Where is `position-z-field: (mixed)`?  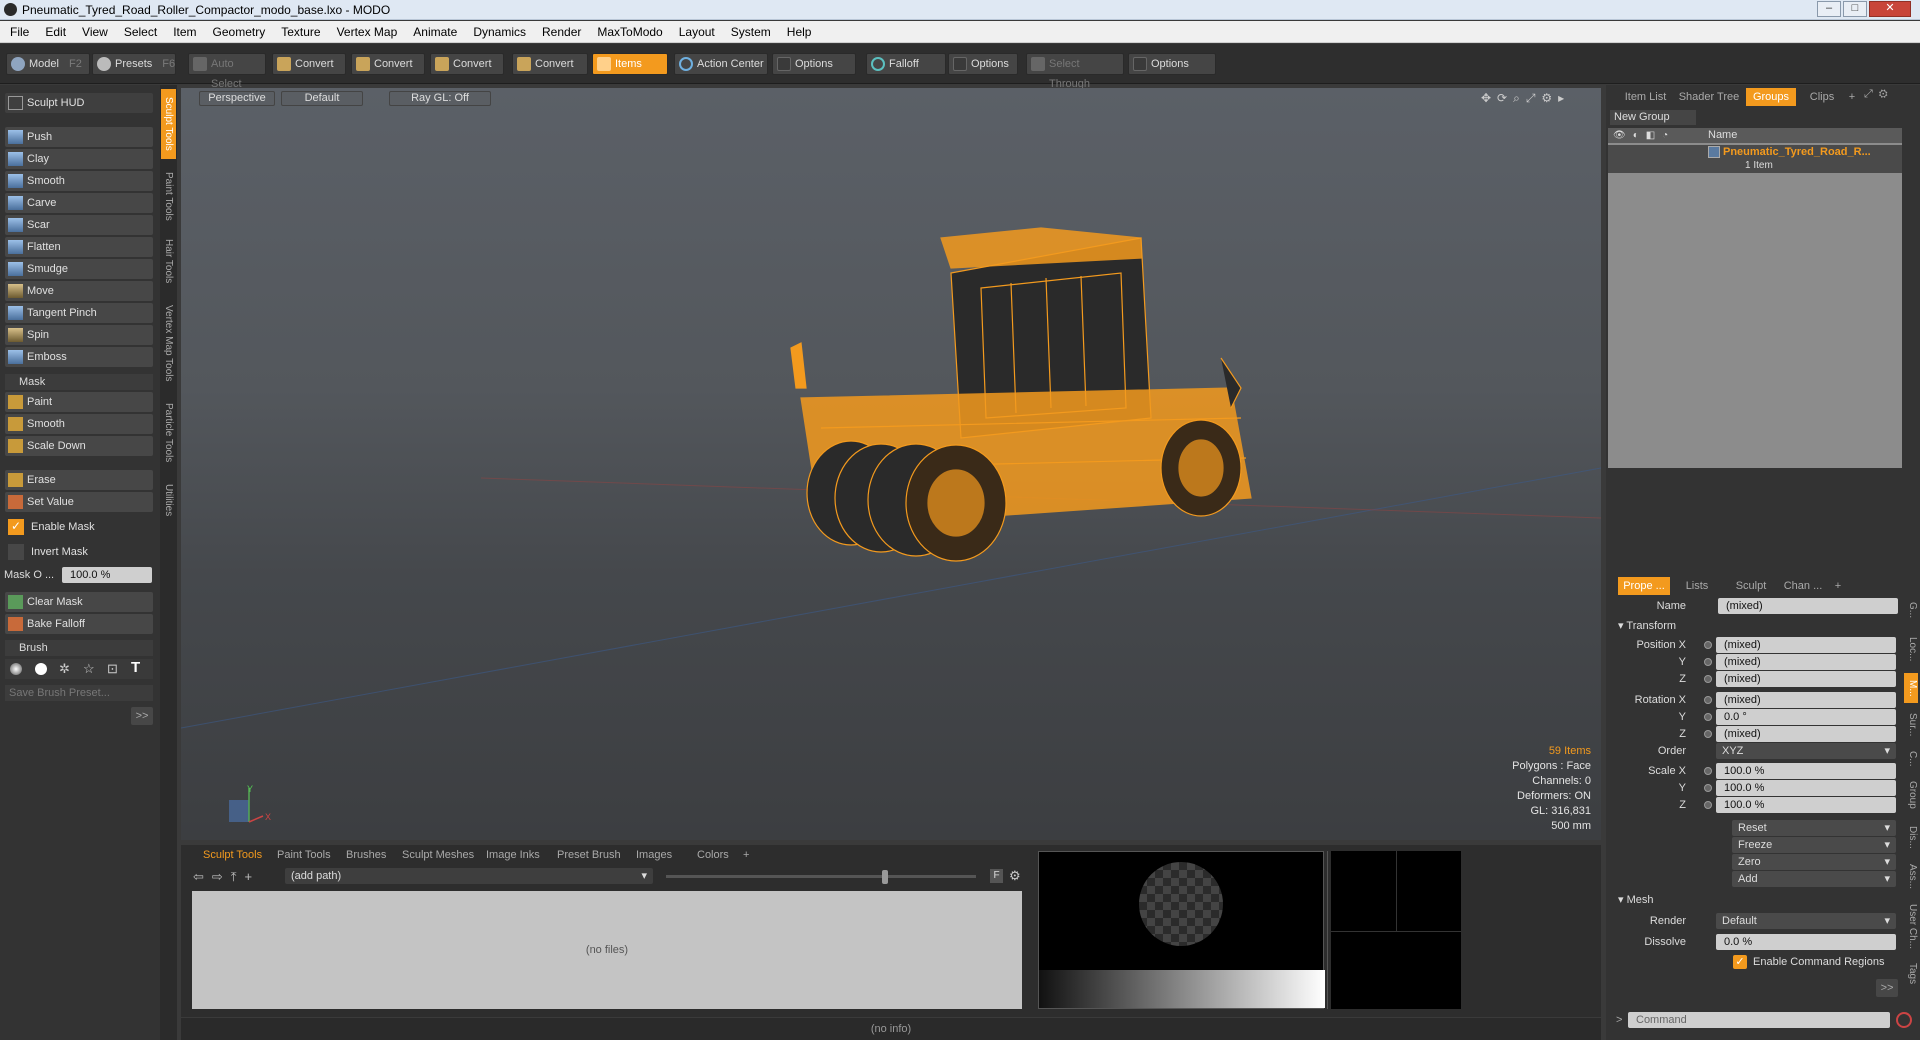 position-z-field: (mixed) is located at coordinates (1806, 679).